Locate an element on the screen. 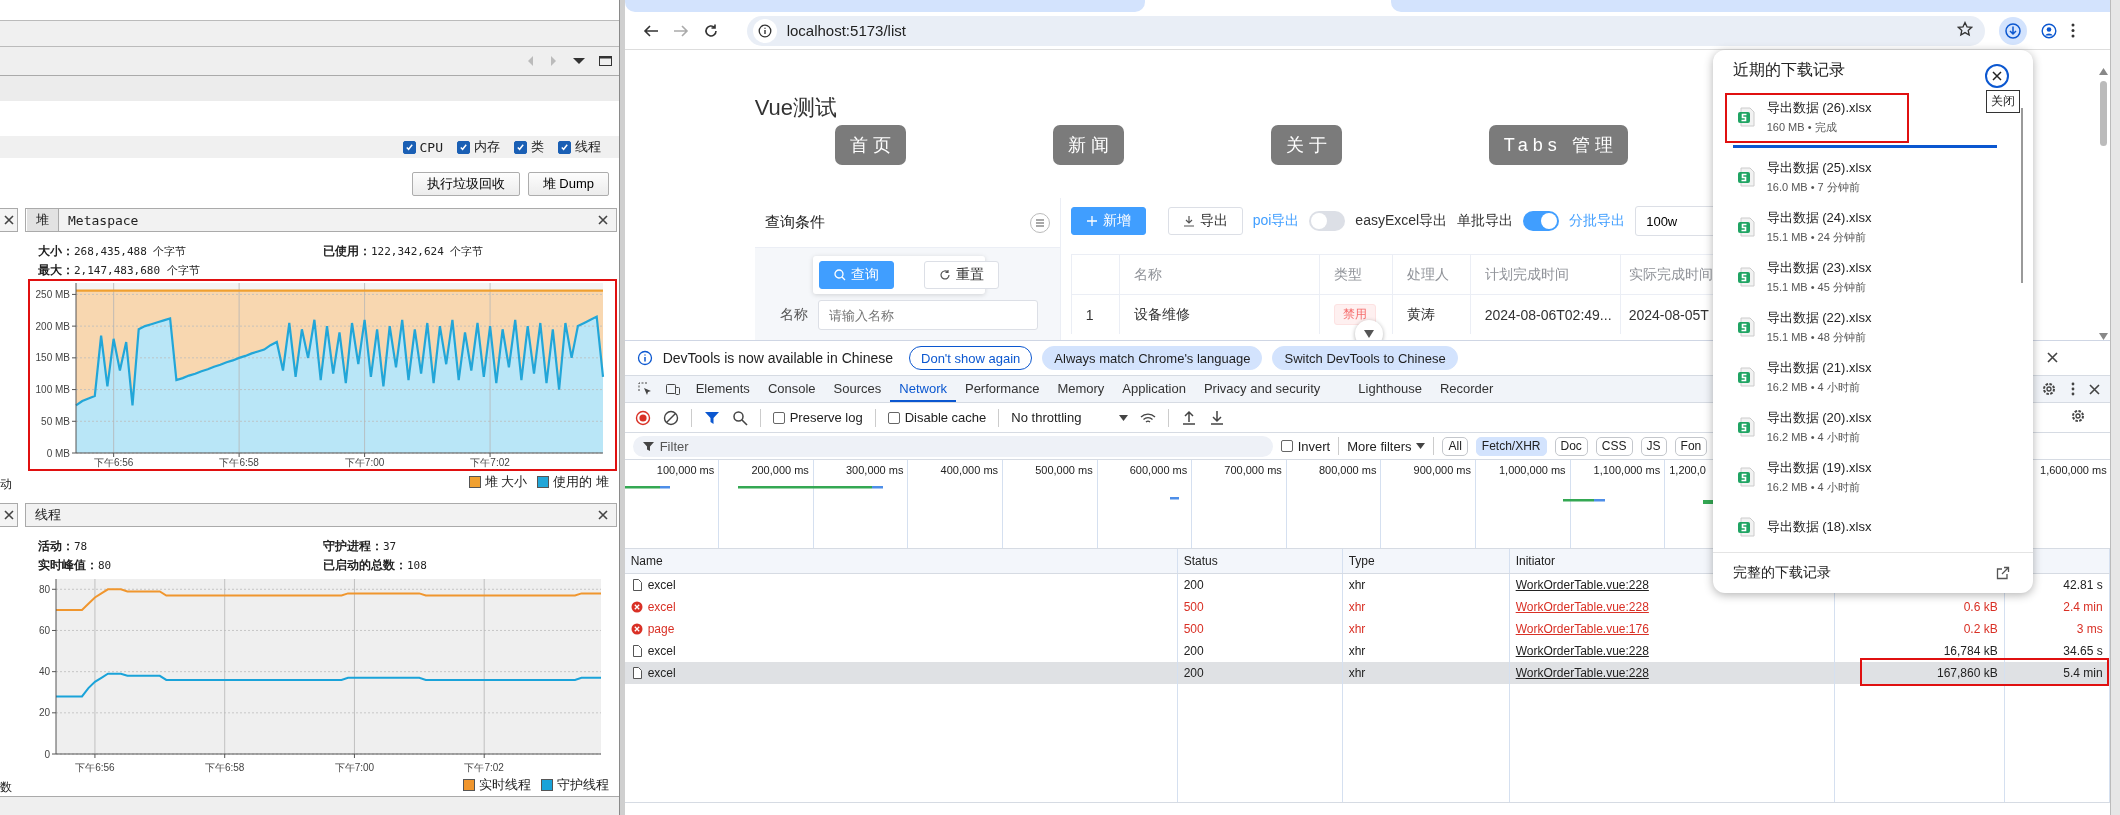  stat-text: 最大：2,147,483,680 个字节 is located at coordinates (119, 270).